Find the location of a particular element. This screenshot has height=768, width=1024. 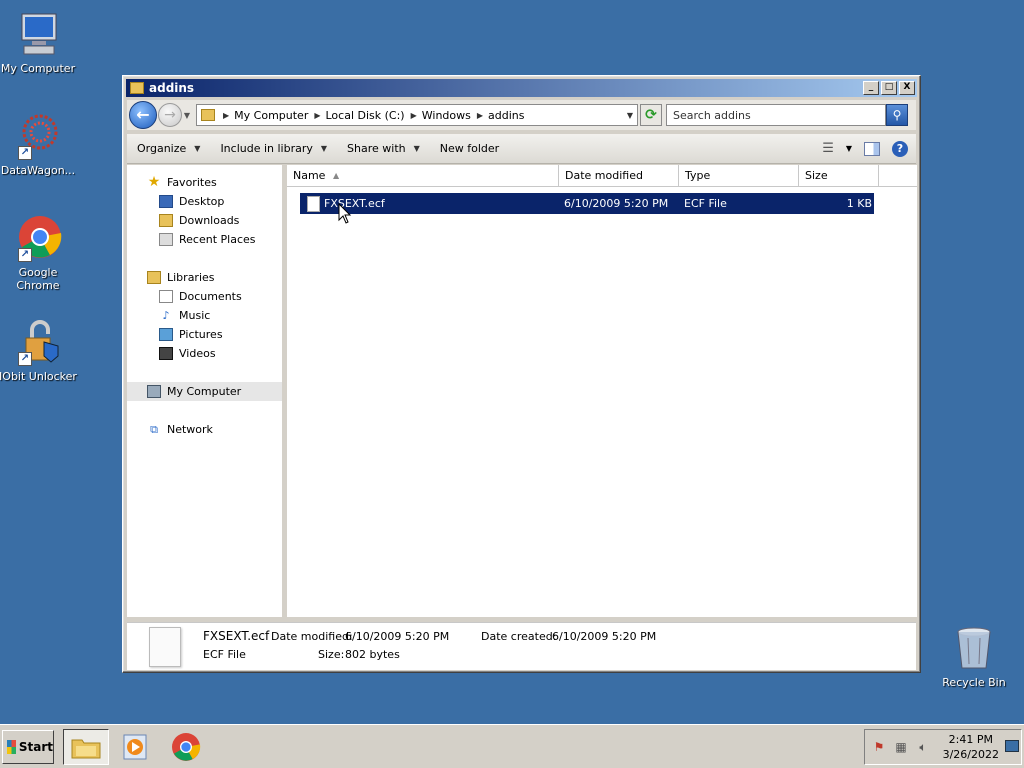

desktop-icon-google-chrome: ↗ Google Chrome is located at coordinates (39, 253).